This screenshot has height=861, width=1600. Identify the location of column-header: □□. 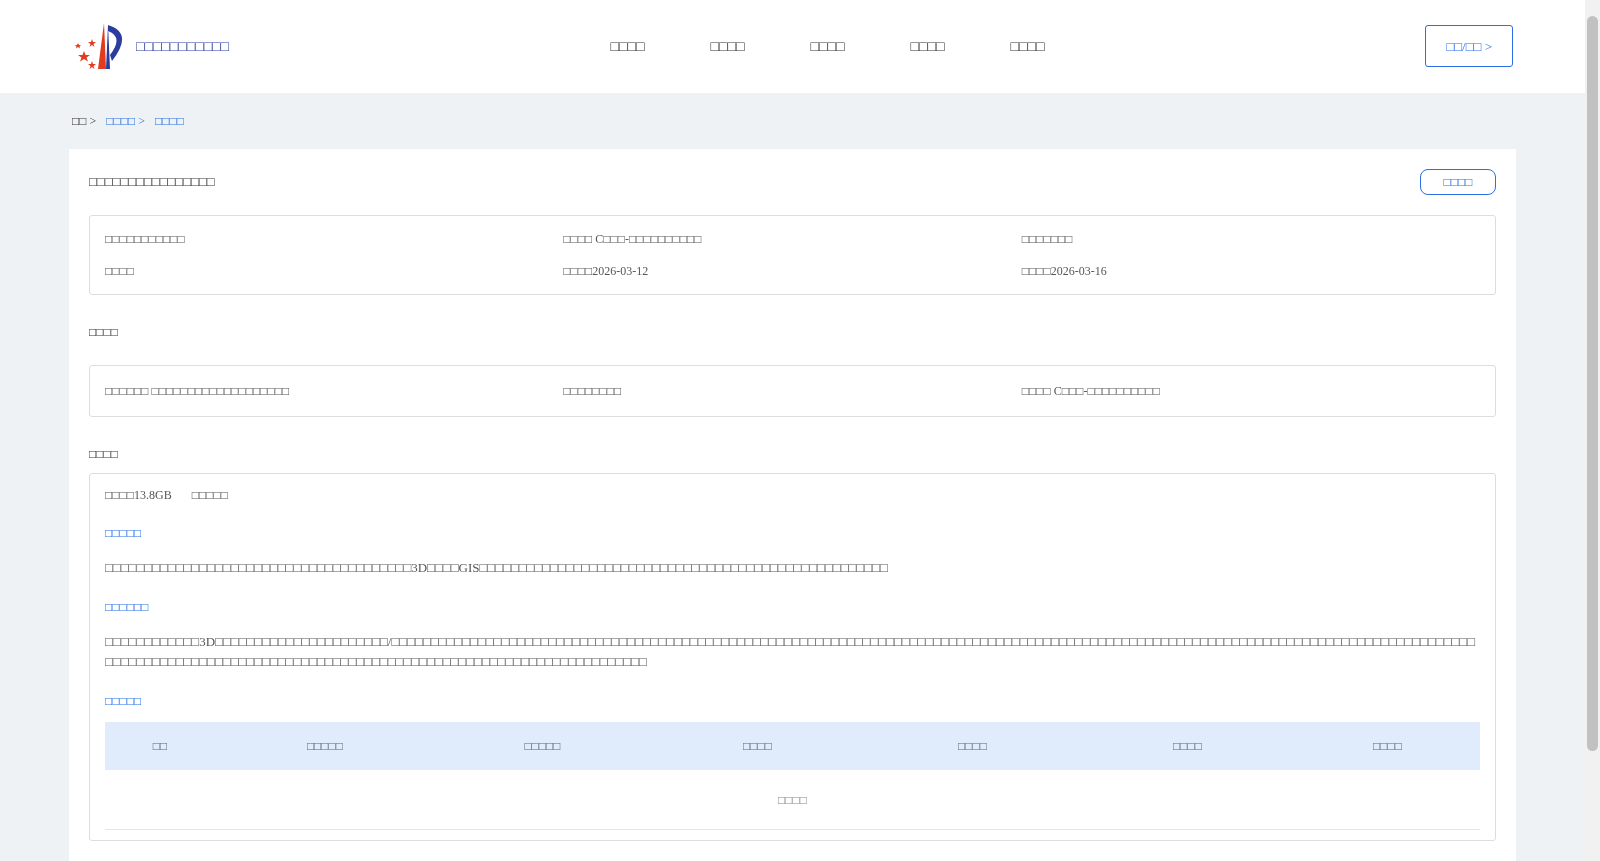
(160, 746).